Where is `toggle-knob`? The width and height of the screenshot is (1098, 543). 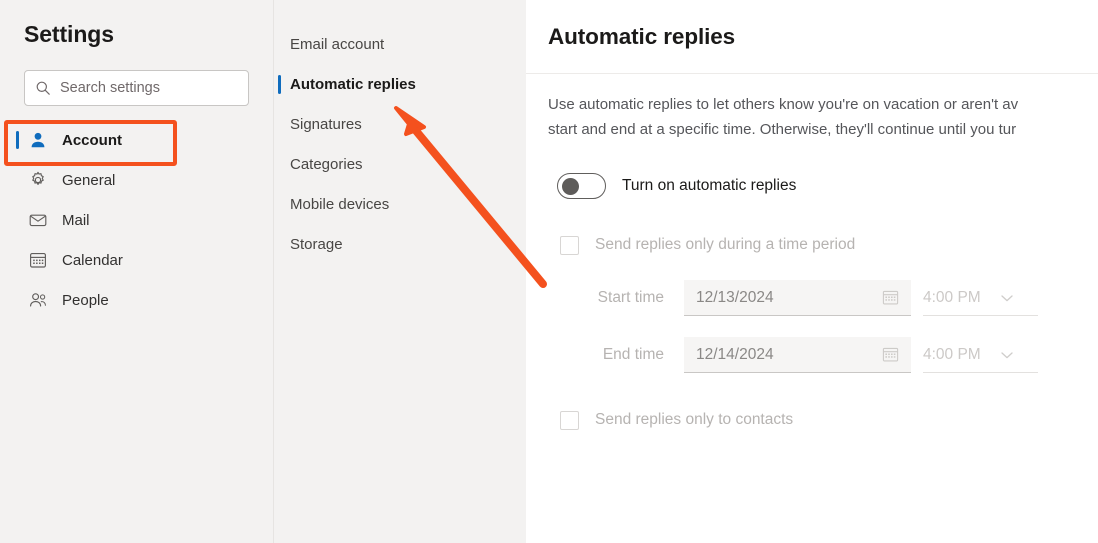
toggle-knob is located at coordinates (570, 186).